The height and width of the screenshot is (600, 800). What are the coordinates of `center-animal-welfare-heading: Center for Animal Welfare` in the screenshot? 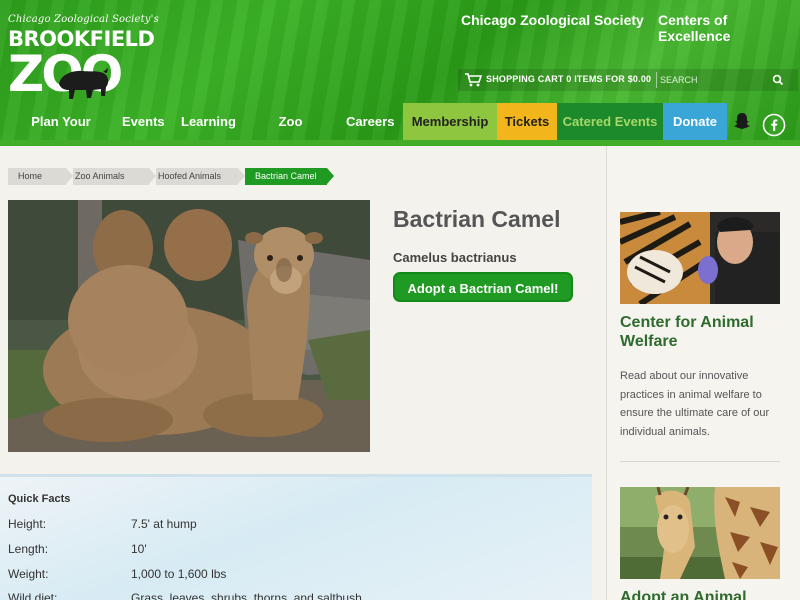 It's located at (700, 332).